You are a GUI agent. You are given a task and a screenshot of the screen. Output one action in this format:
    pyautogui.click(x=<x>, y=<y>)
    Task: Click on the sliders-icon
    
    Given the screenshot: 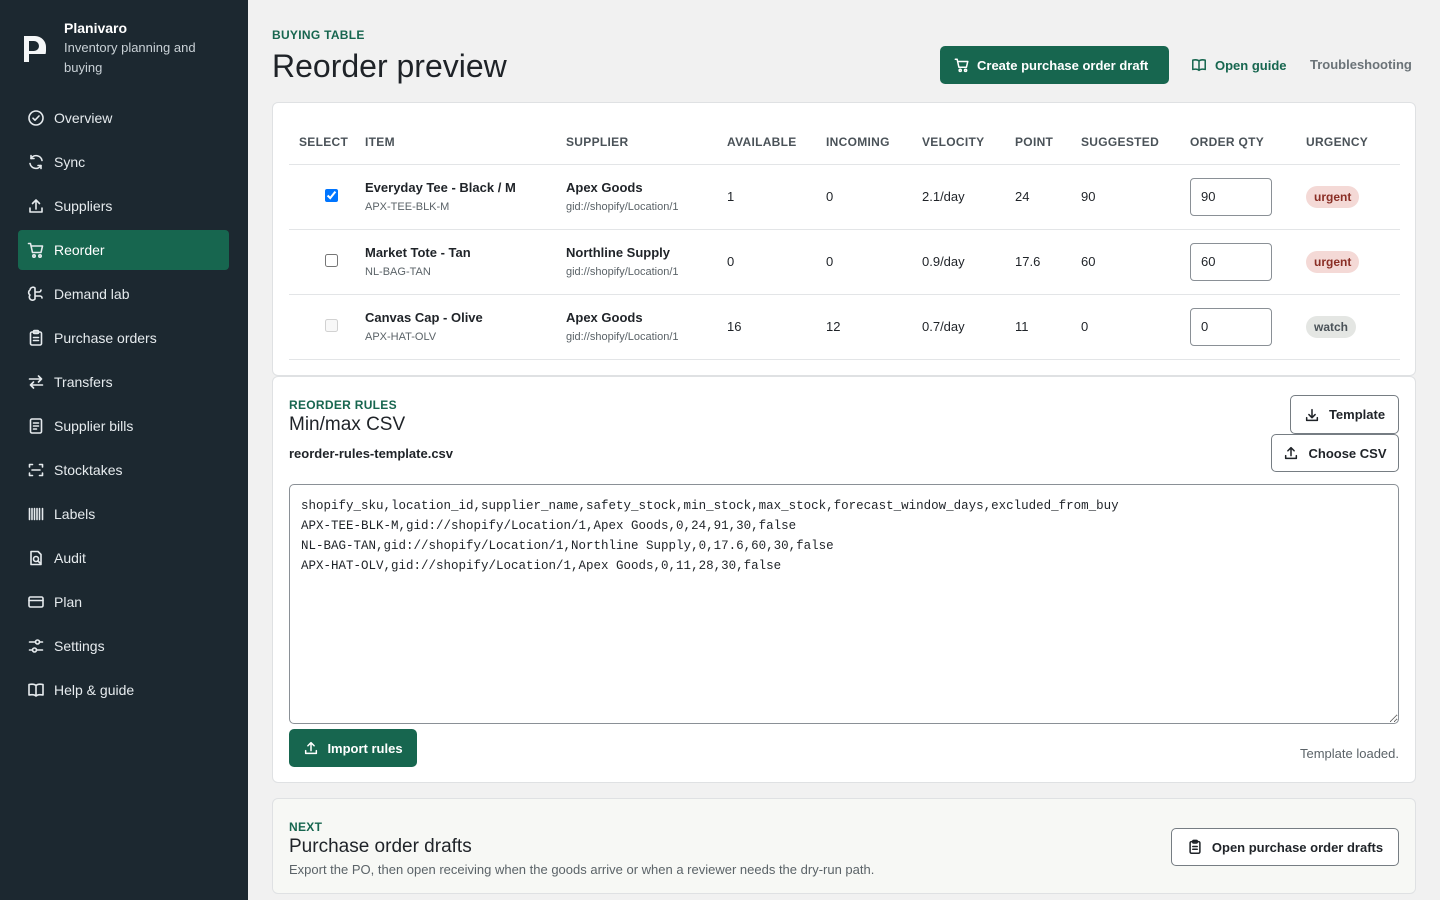 What is the action you would take?
    pyautogui.click(x=36, y=646)
    